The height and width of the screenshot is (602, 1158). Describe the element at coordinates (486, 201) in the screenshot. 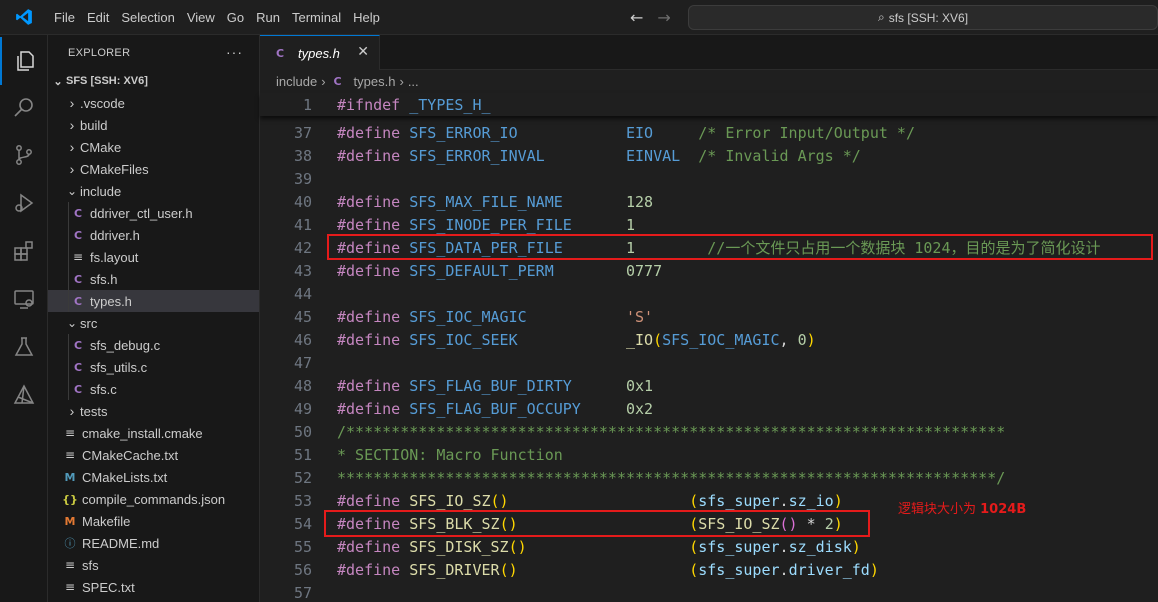

I see `code-token: SFS_MAX_FILE_NAME` at that location.